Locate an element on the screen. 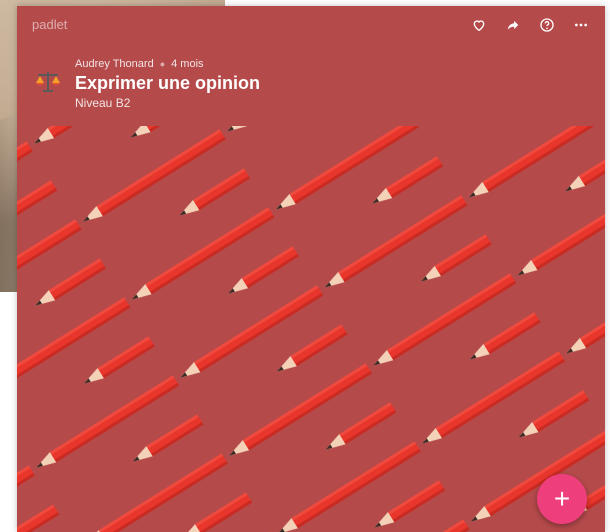  author-line: Audrey Thonard ● 4 mois is located at coordinates (167, 64).